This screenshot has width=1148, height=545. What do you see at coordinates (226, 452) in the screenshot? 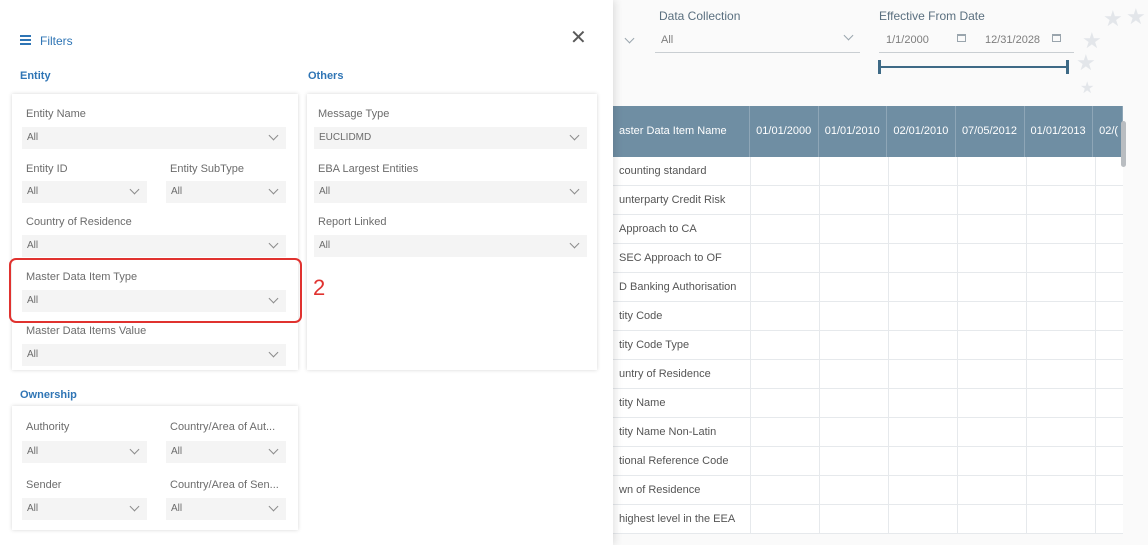
I see `country-authority-select: All` at bounding box center [226, 452].